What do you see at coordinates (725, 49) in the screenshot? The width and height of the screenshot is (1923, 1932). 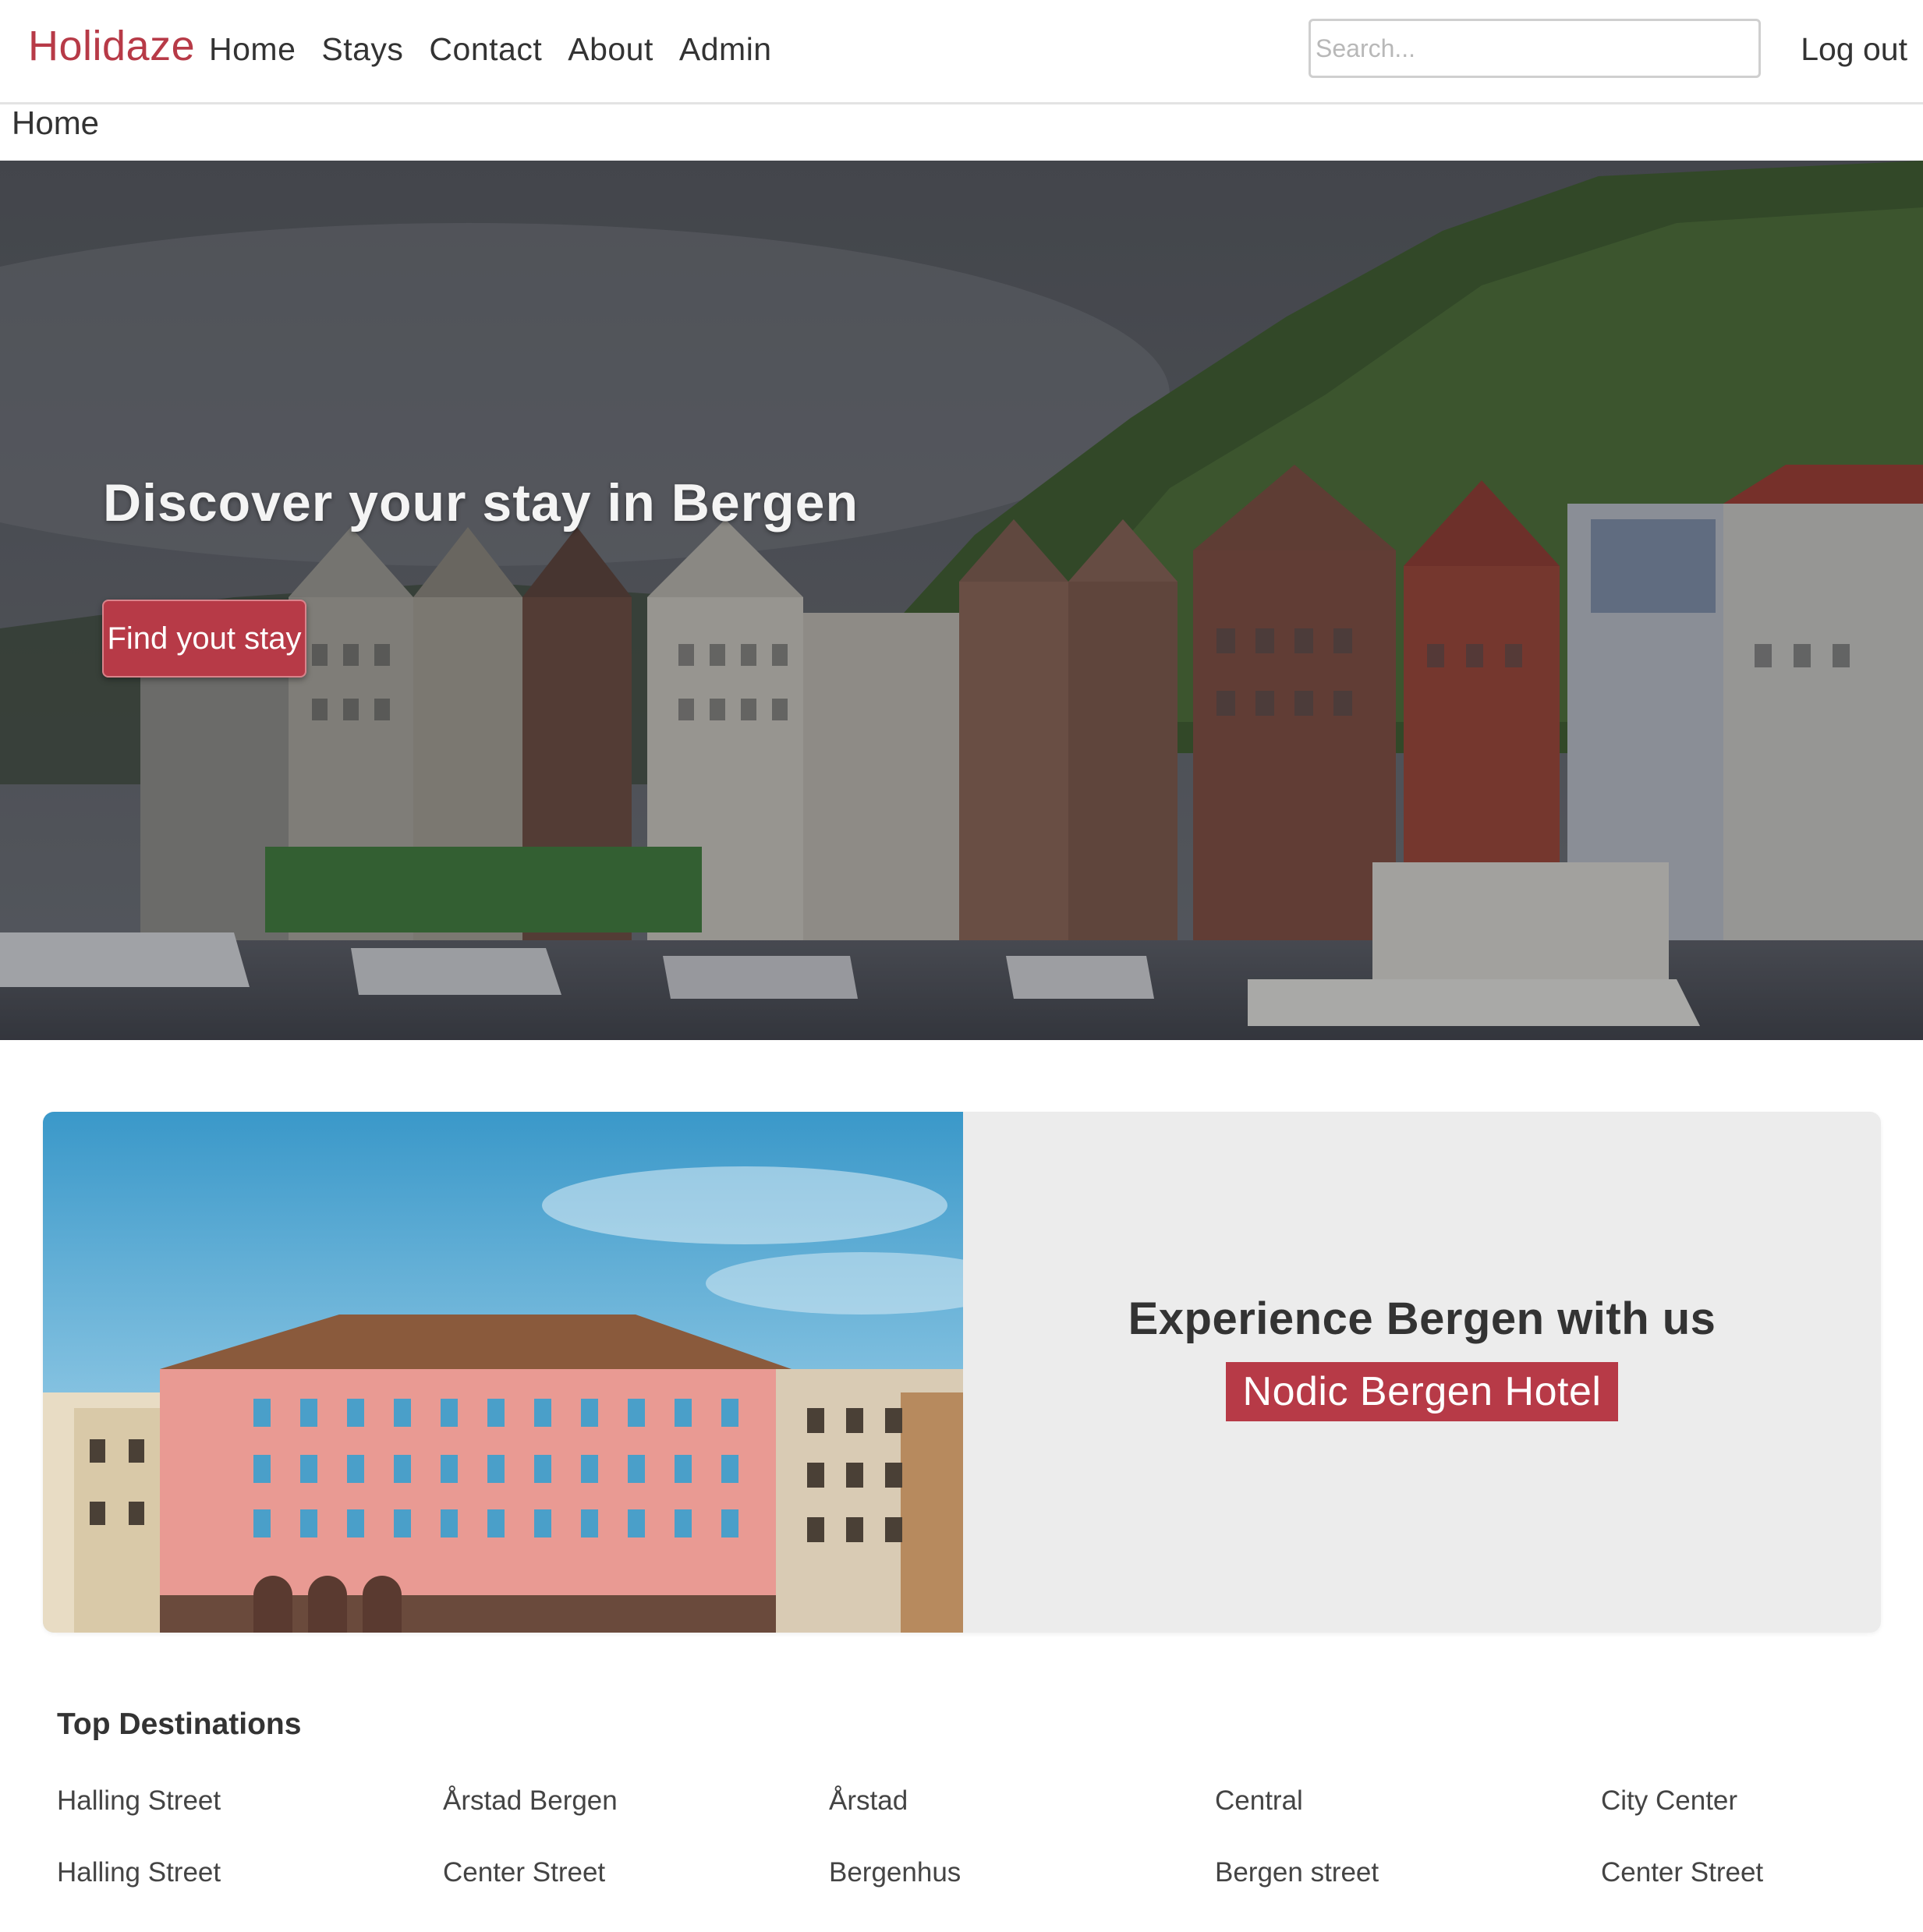 I see `nav-link-admin: Admin` at bounding box center [725, 49].